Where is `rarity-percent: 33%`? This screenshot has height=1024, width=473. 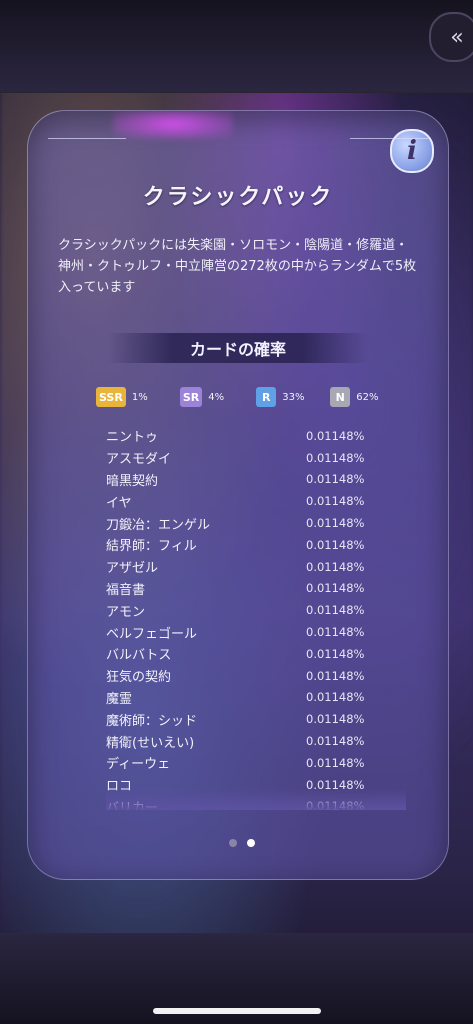 rarity-percent: 33% is located at coordinates (293, 397).